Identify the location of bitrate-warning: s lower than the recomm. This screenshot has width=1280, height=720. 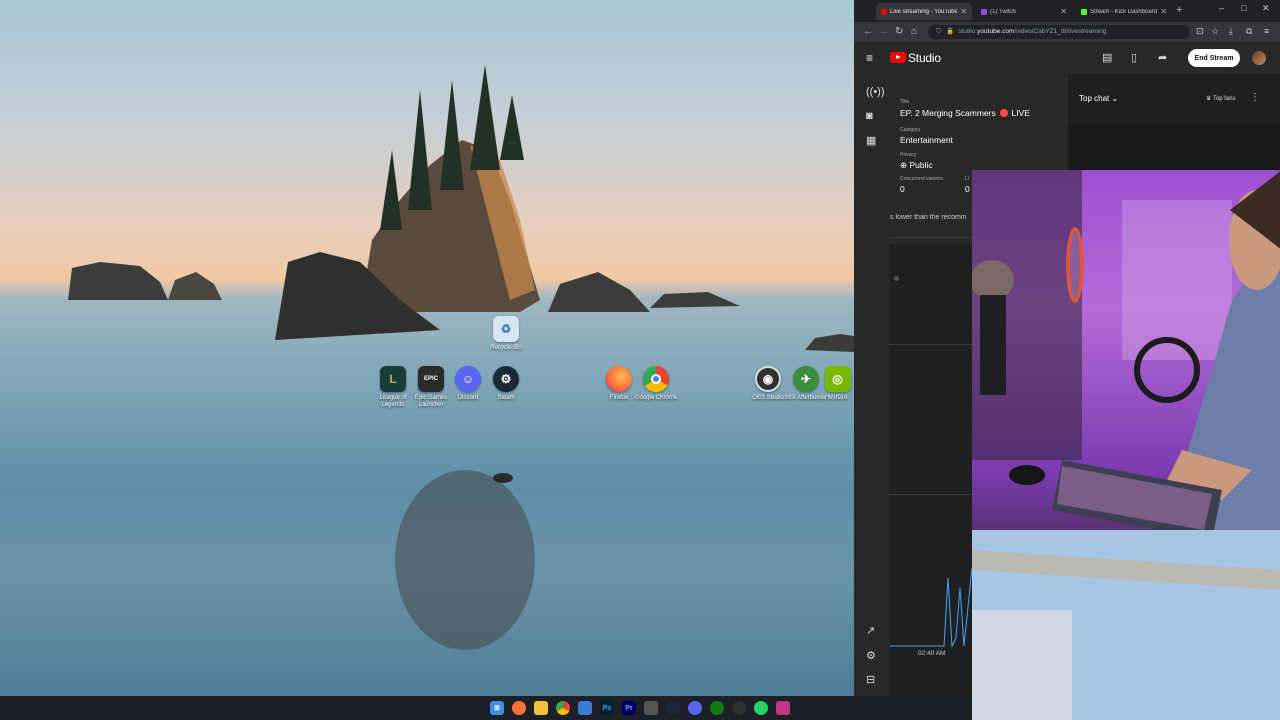
(928, 217).